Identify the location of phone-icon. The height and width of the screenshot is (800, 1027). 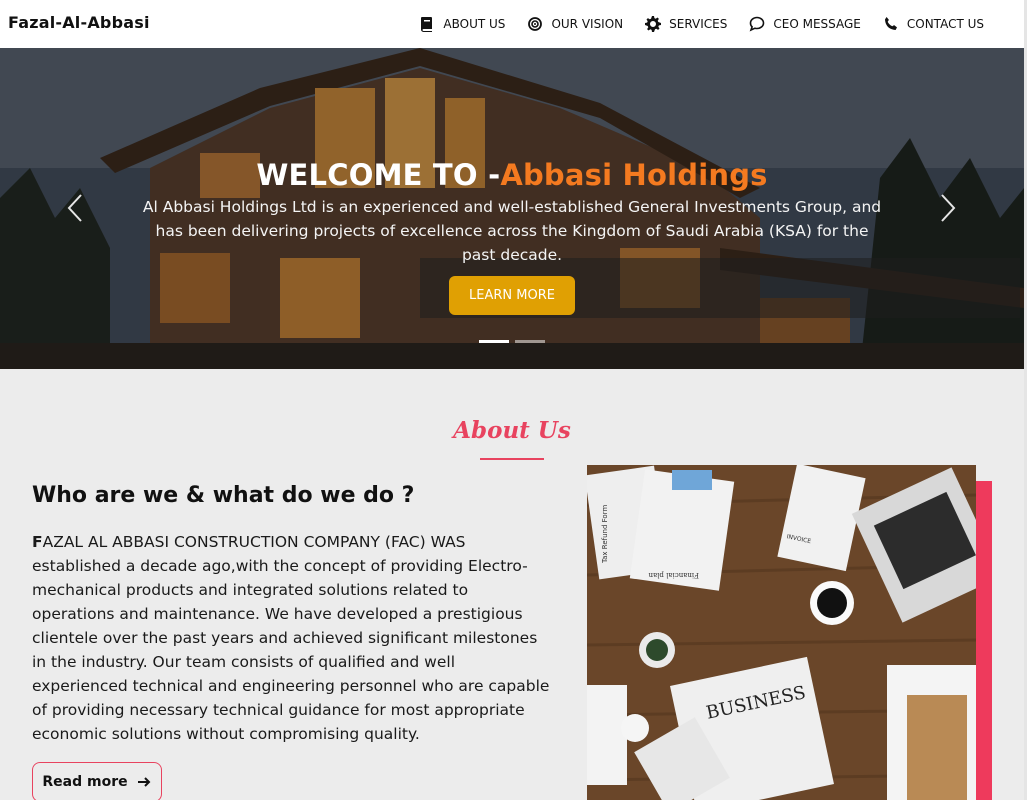
(890, 23).